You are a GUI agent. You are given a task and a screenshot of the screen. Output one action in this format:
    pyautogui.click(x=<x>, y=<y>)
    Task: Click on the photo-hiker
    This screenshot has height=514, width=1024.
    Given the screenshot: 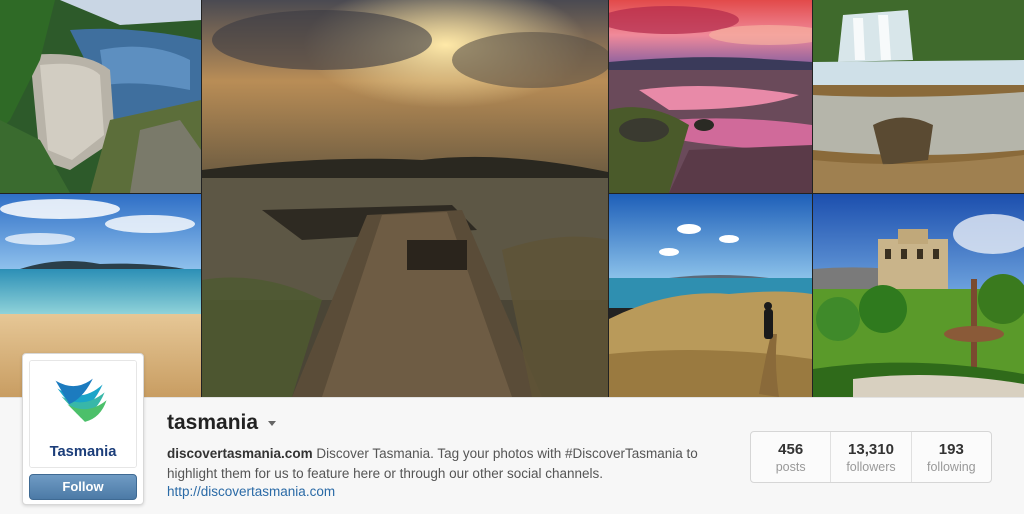 What is the action you would take?
    pyautogui.click(x=710, y=295)
    